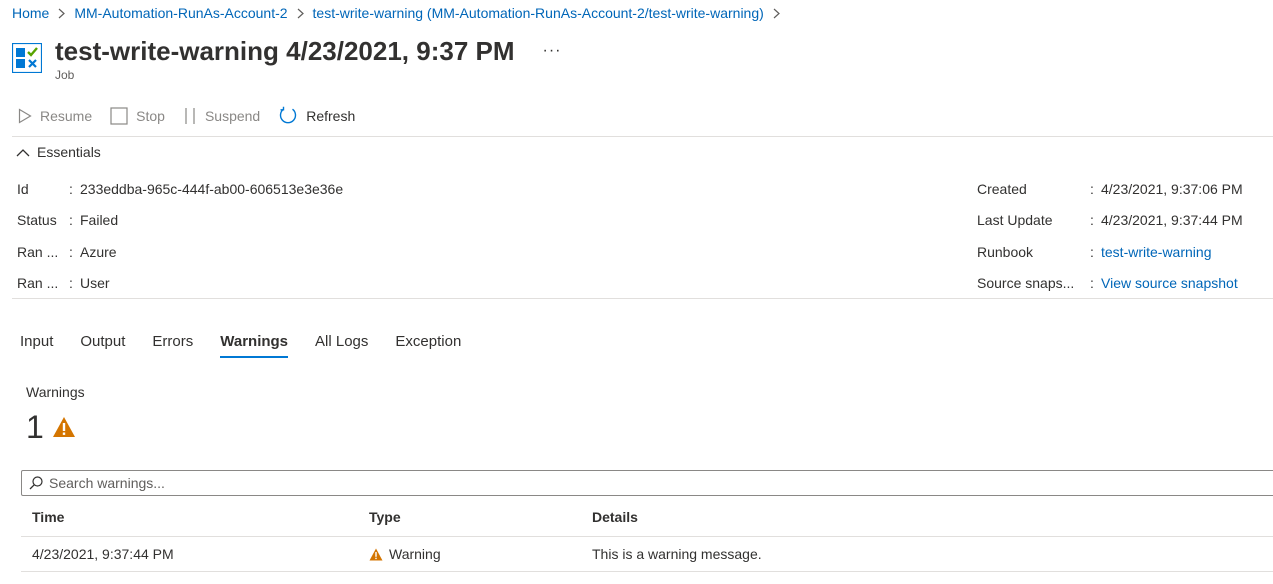  I want to click on column-header-type: Type, so click(385, 517).